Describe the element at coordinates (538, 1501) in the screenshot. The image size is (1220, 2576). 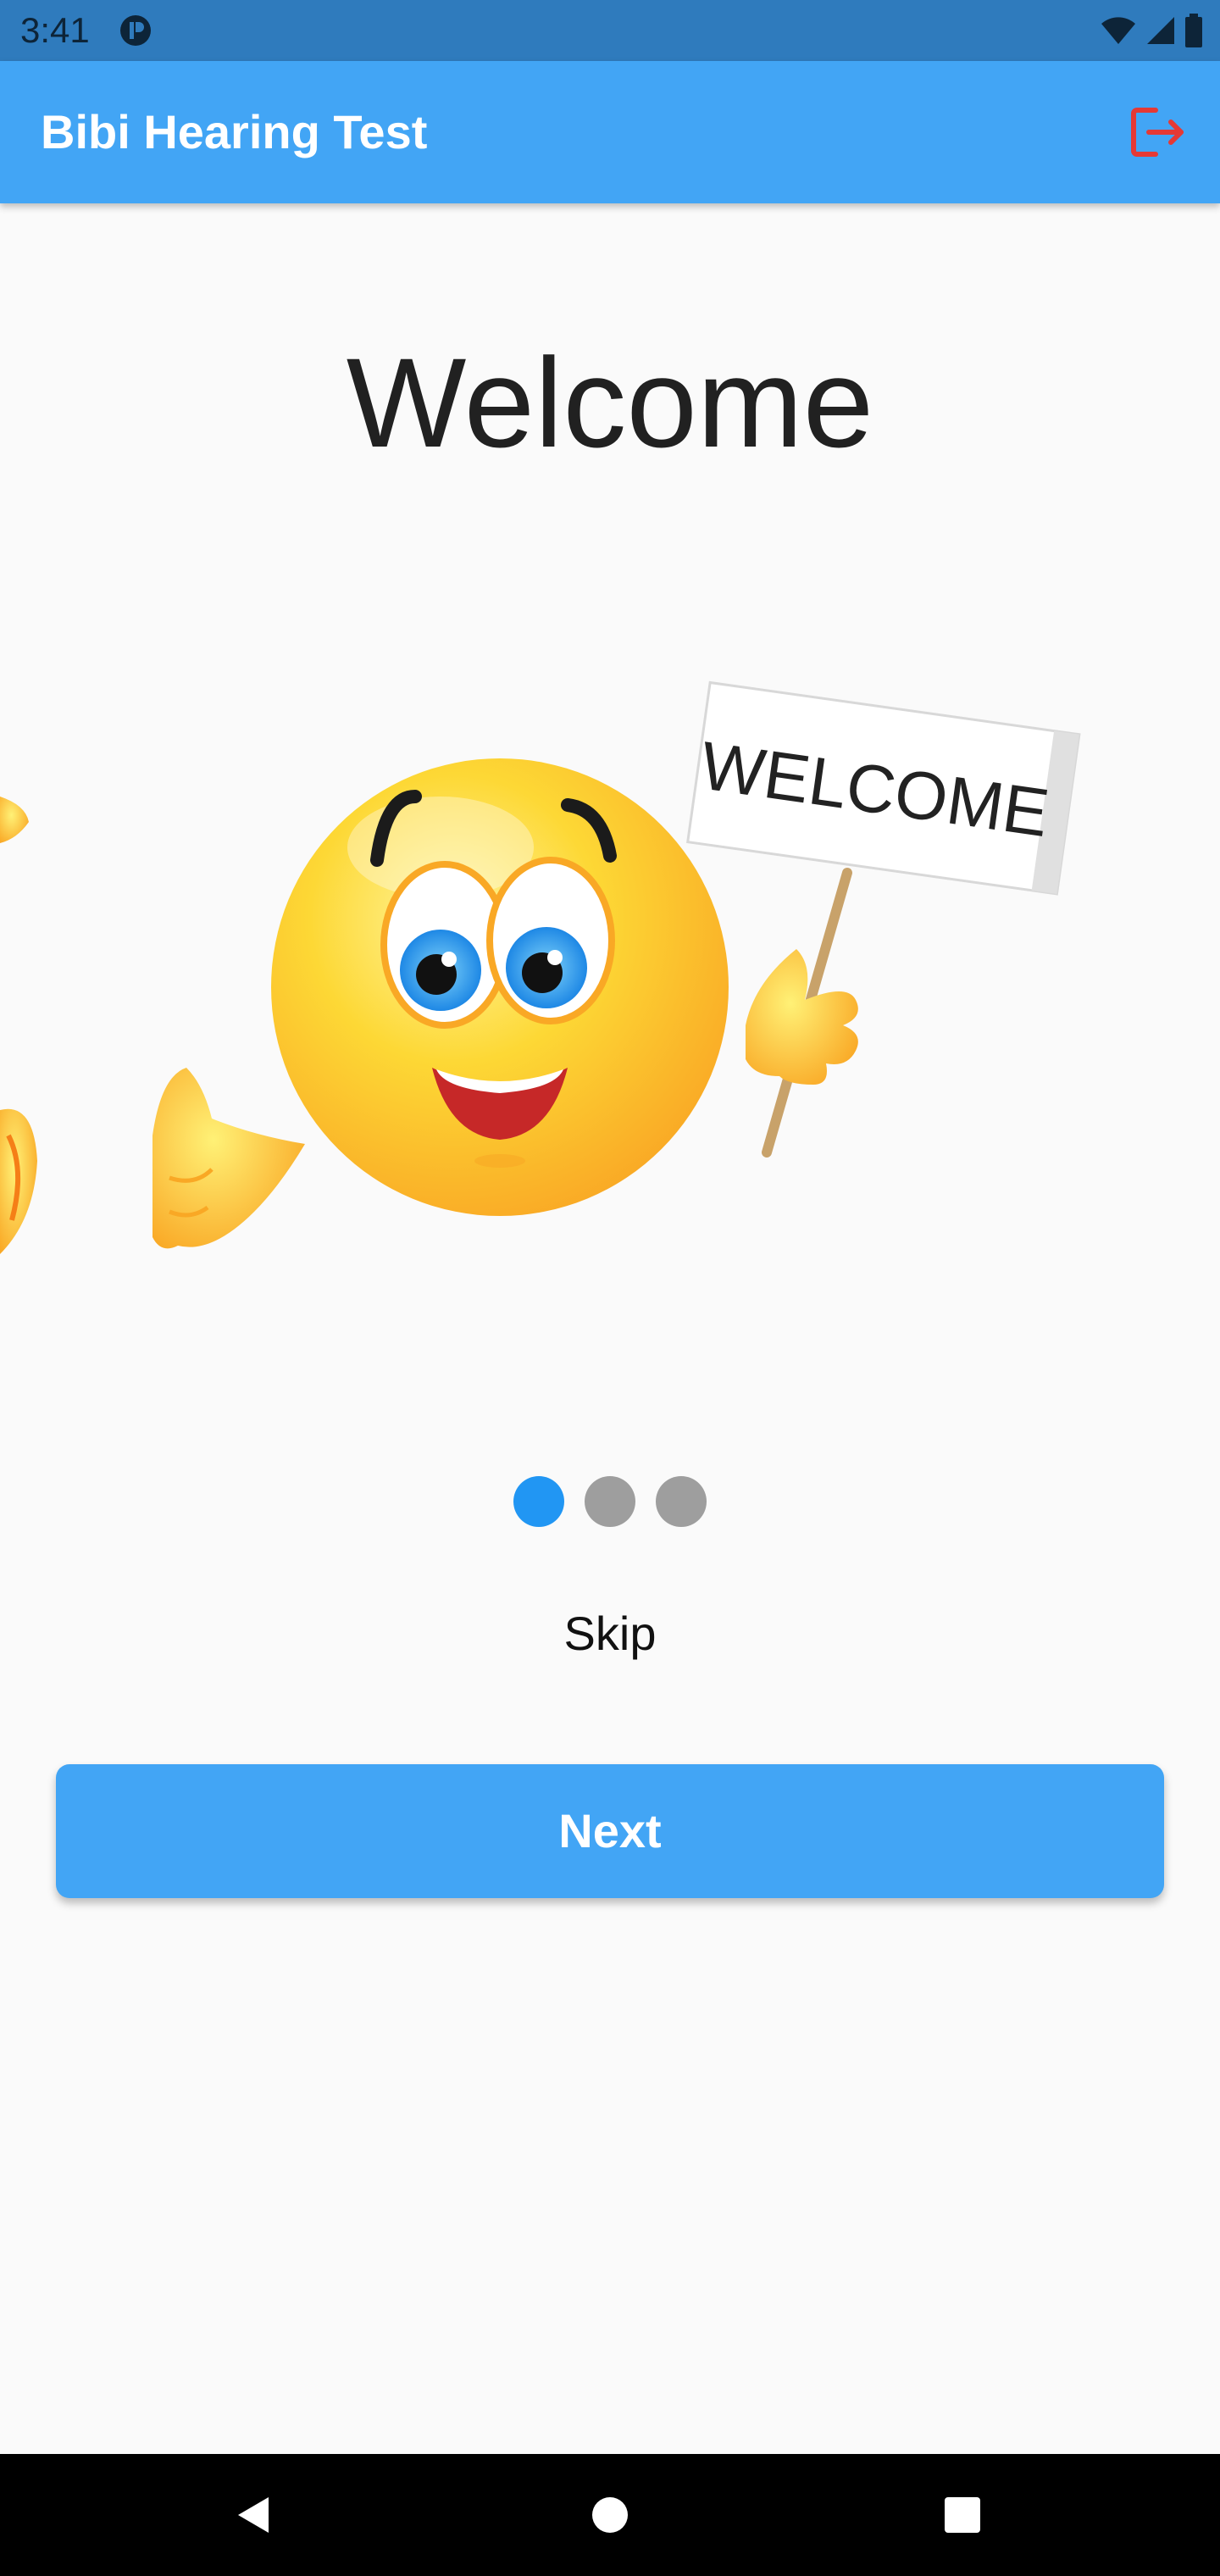
I see `page-dot-1-active` at that location.